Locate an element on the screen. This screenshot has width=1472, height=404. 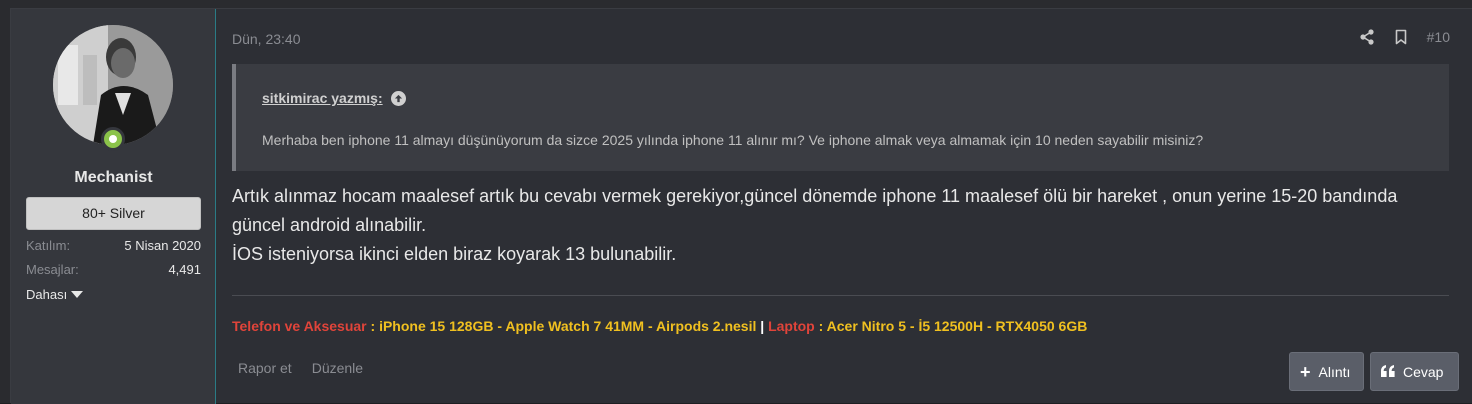
more-label: Dahası is located at coordinates (47, 294).